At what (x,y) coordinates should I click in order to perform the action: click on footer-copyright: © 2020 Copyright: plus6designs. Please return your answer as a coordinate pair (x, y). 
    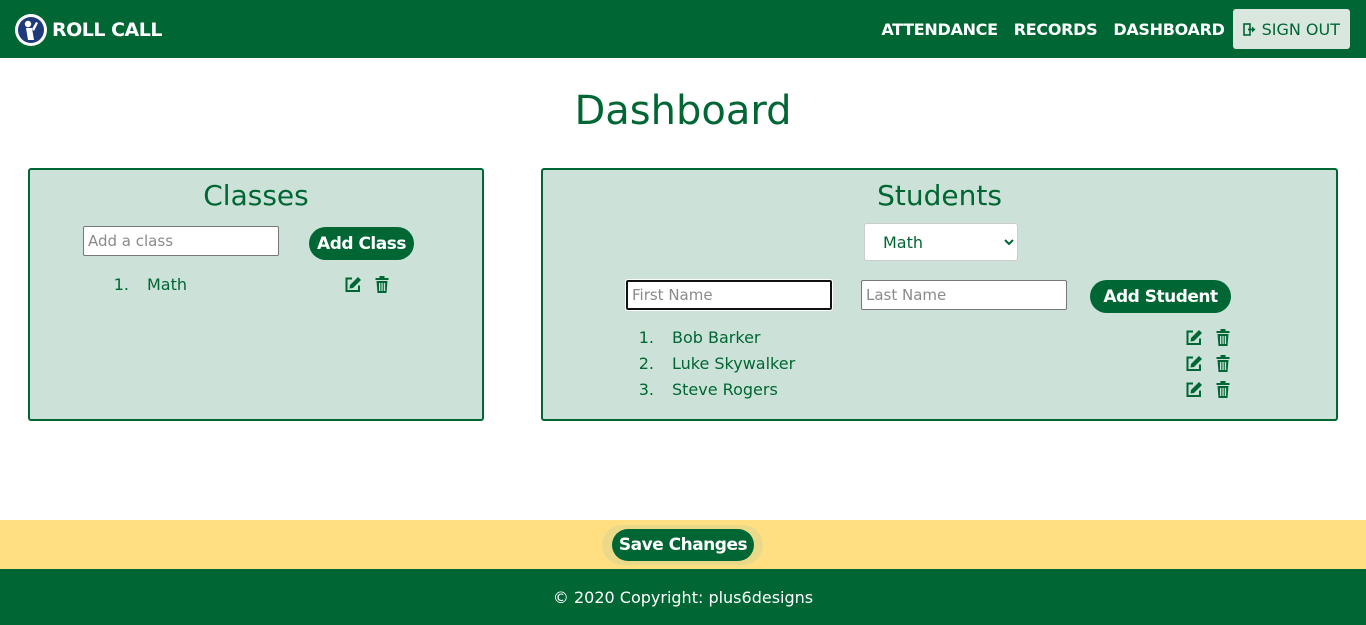
    Looking at the image, I should click on (683, 597).